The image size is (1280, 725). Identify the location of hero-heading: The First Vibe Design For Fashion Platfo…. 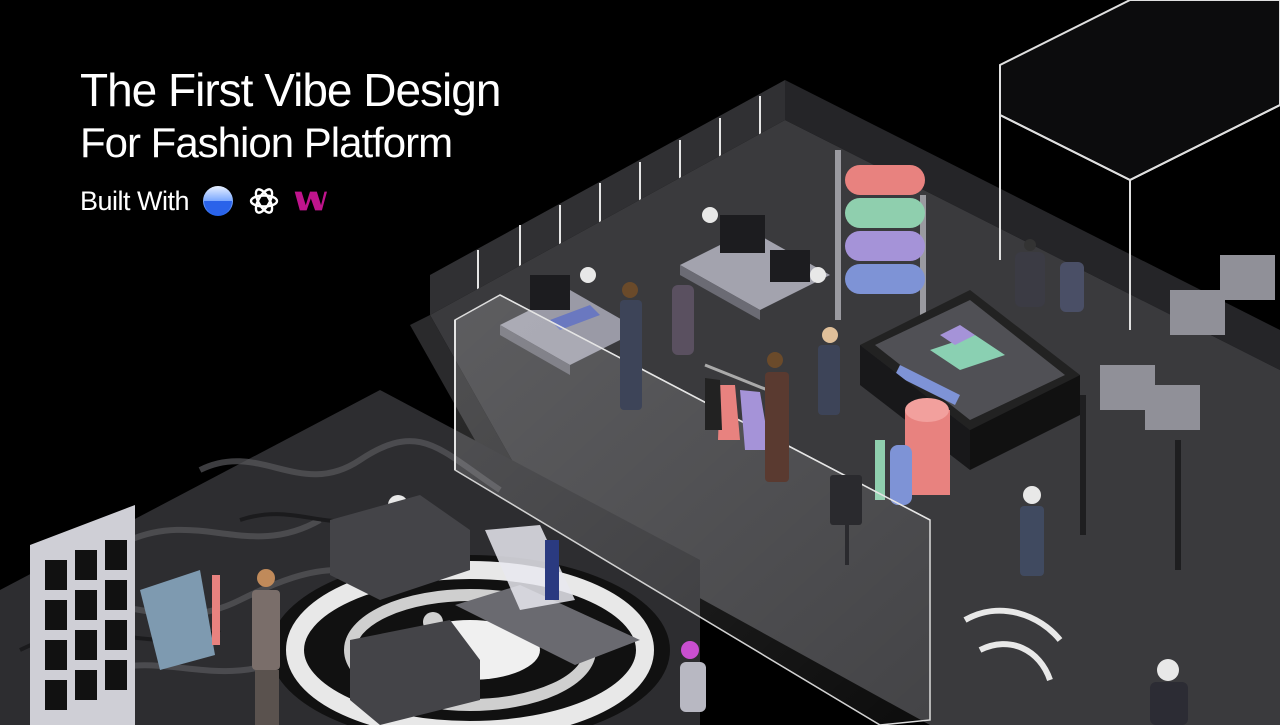
(290, 140).